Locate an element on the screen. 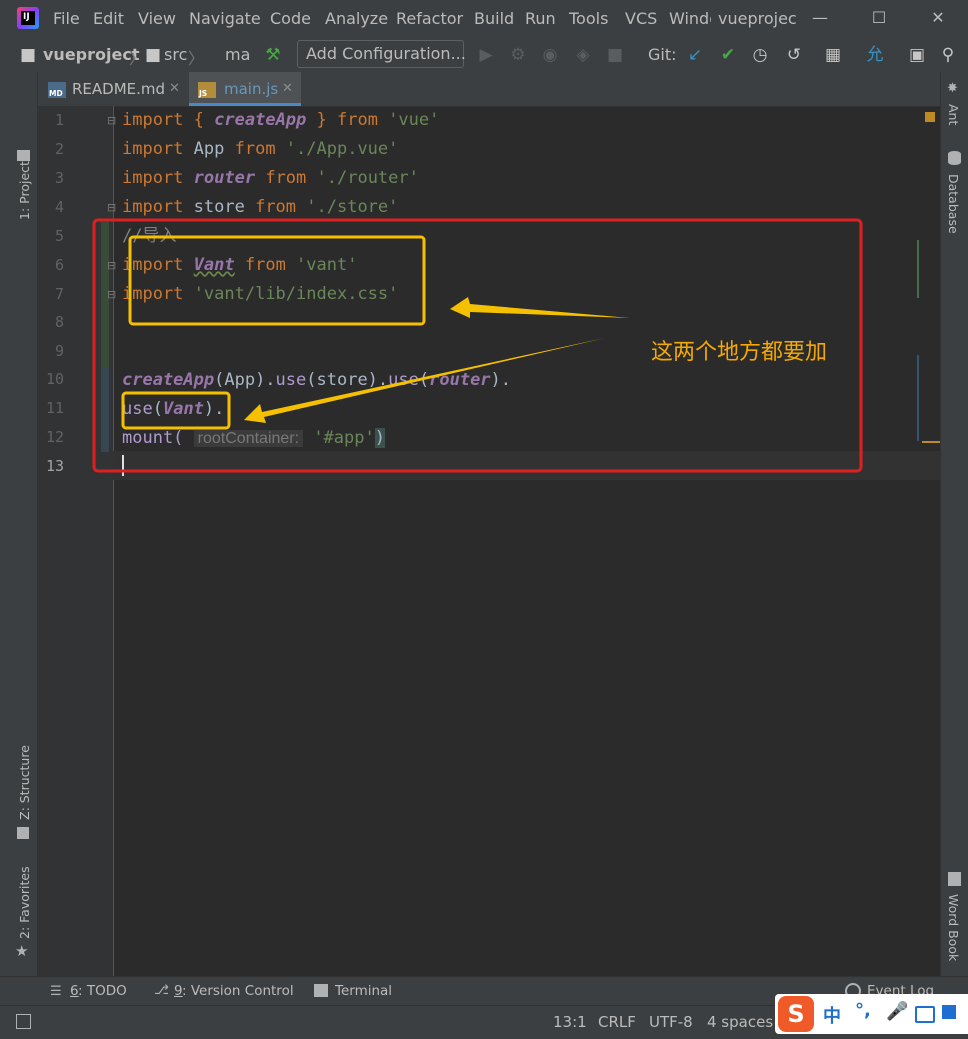  ime-language: 中 is located at coordinates (832, 1015).